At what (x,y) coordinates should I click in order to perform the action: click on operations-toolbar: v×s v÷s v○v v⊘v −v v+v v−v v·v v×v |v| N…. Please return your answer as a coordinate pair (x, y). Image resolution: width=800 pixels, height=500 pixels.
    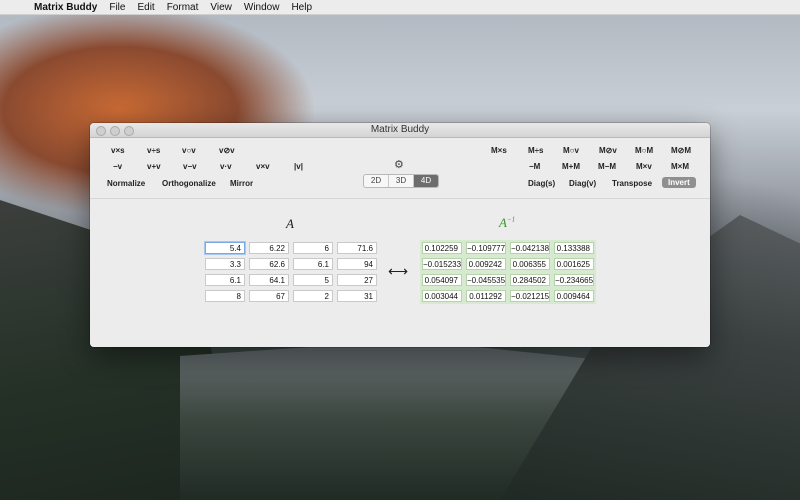
    Looking at the image, I should click on (400, 168).